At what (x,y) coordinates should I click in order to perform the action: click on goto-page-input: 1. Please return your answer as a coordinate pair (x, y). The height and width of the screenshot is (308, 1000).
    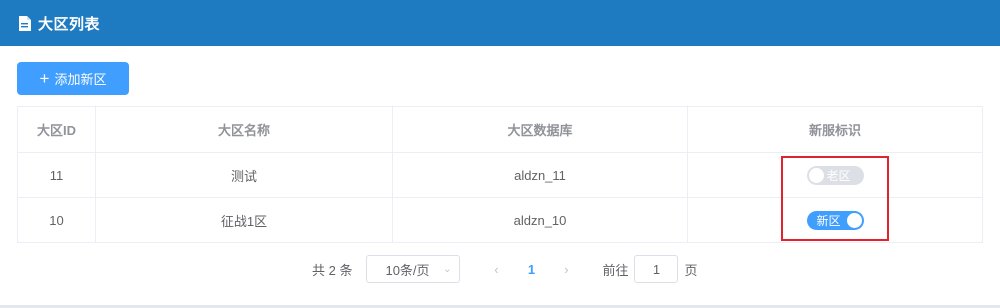
    Looking at the image, I should click on (656, 269).